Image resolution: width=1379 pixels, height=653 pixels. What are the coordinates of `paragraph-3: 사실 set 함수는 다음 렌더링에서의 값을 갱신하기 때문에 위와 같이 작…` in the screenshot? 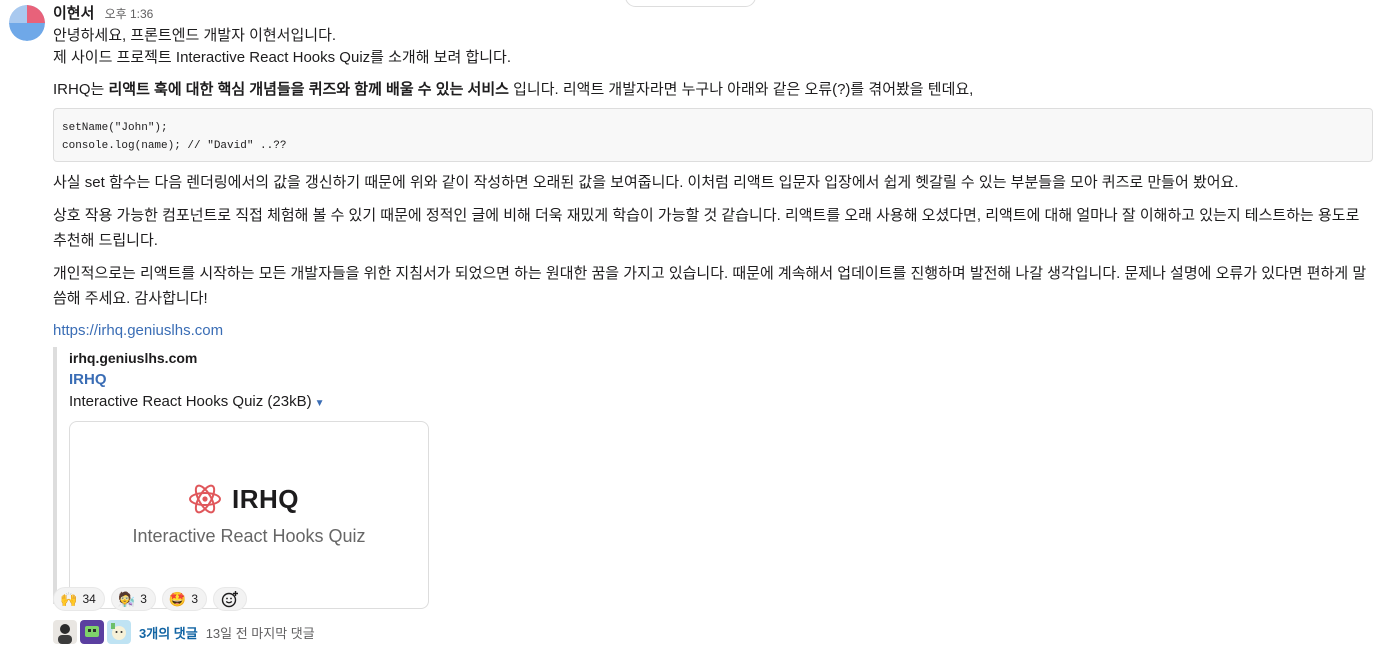 It's located at (646, 182).